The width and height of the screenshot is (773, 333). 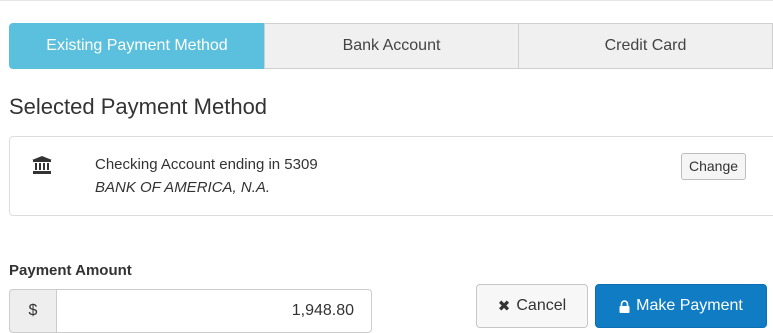 I want to click on cancel-button: ✖ Cancel, so click(x=532, y=306).